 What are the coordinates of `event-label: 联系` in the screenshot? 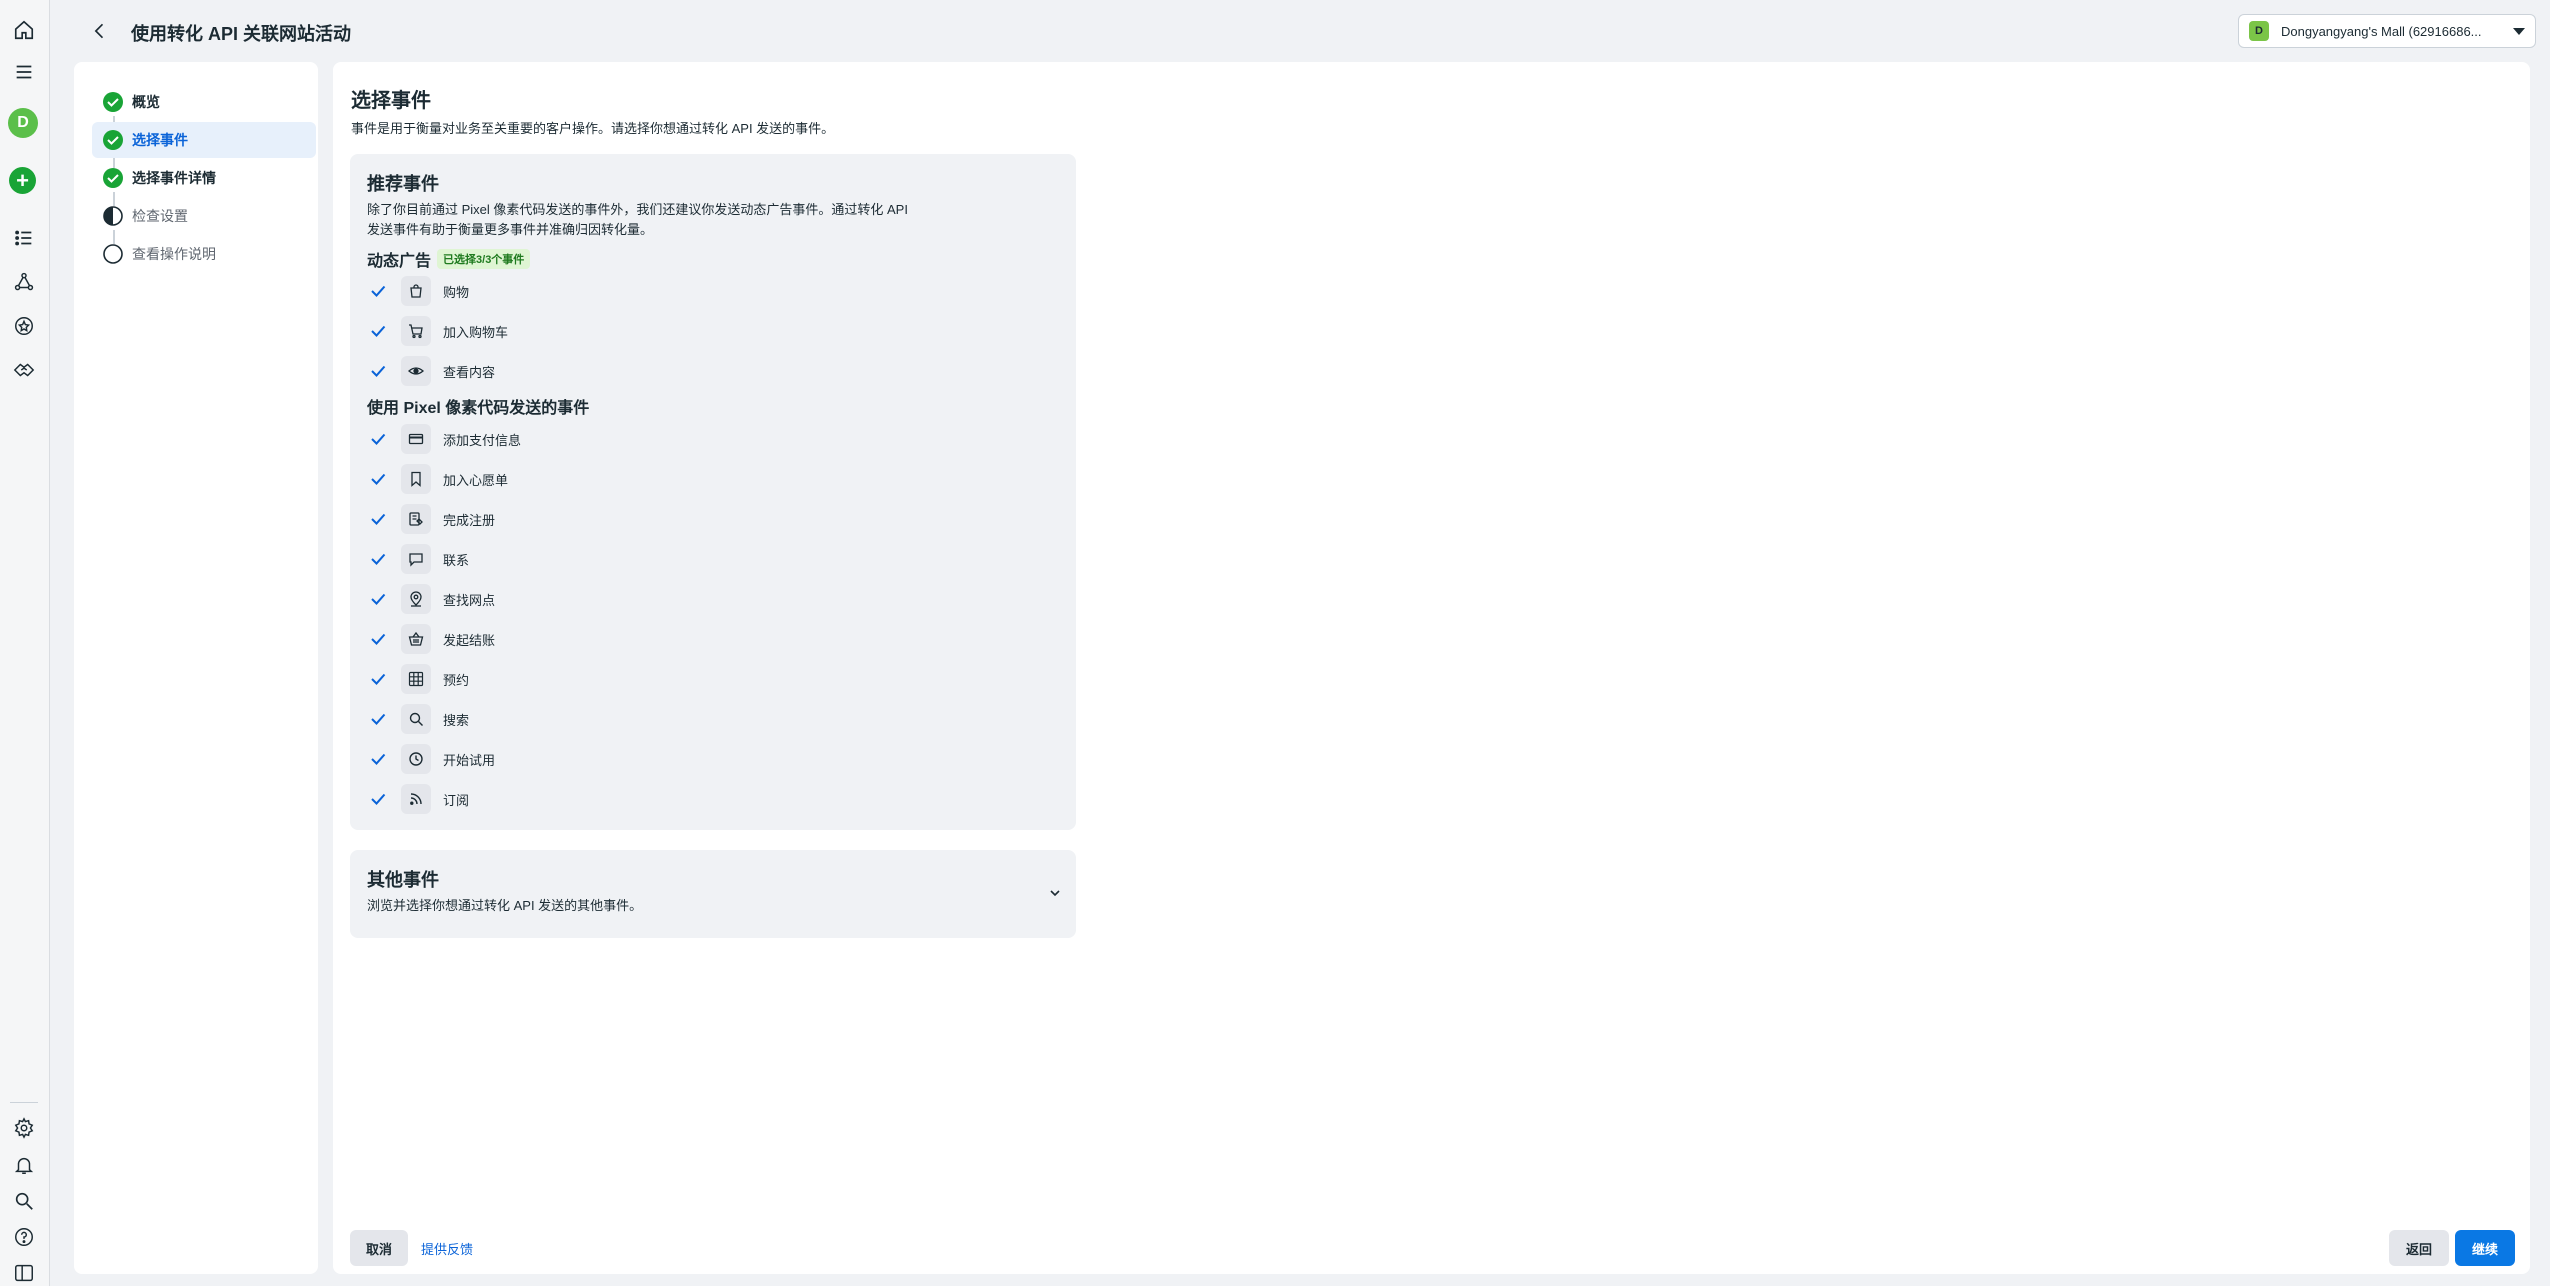 It's located at (456, 560).